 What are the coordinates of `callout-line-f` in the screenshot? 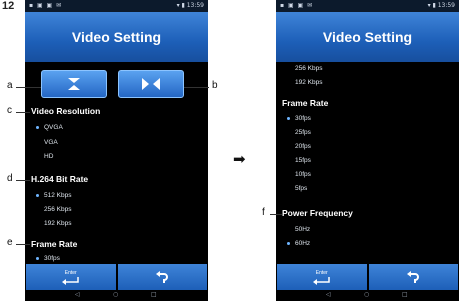 It's located at (276, 214).